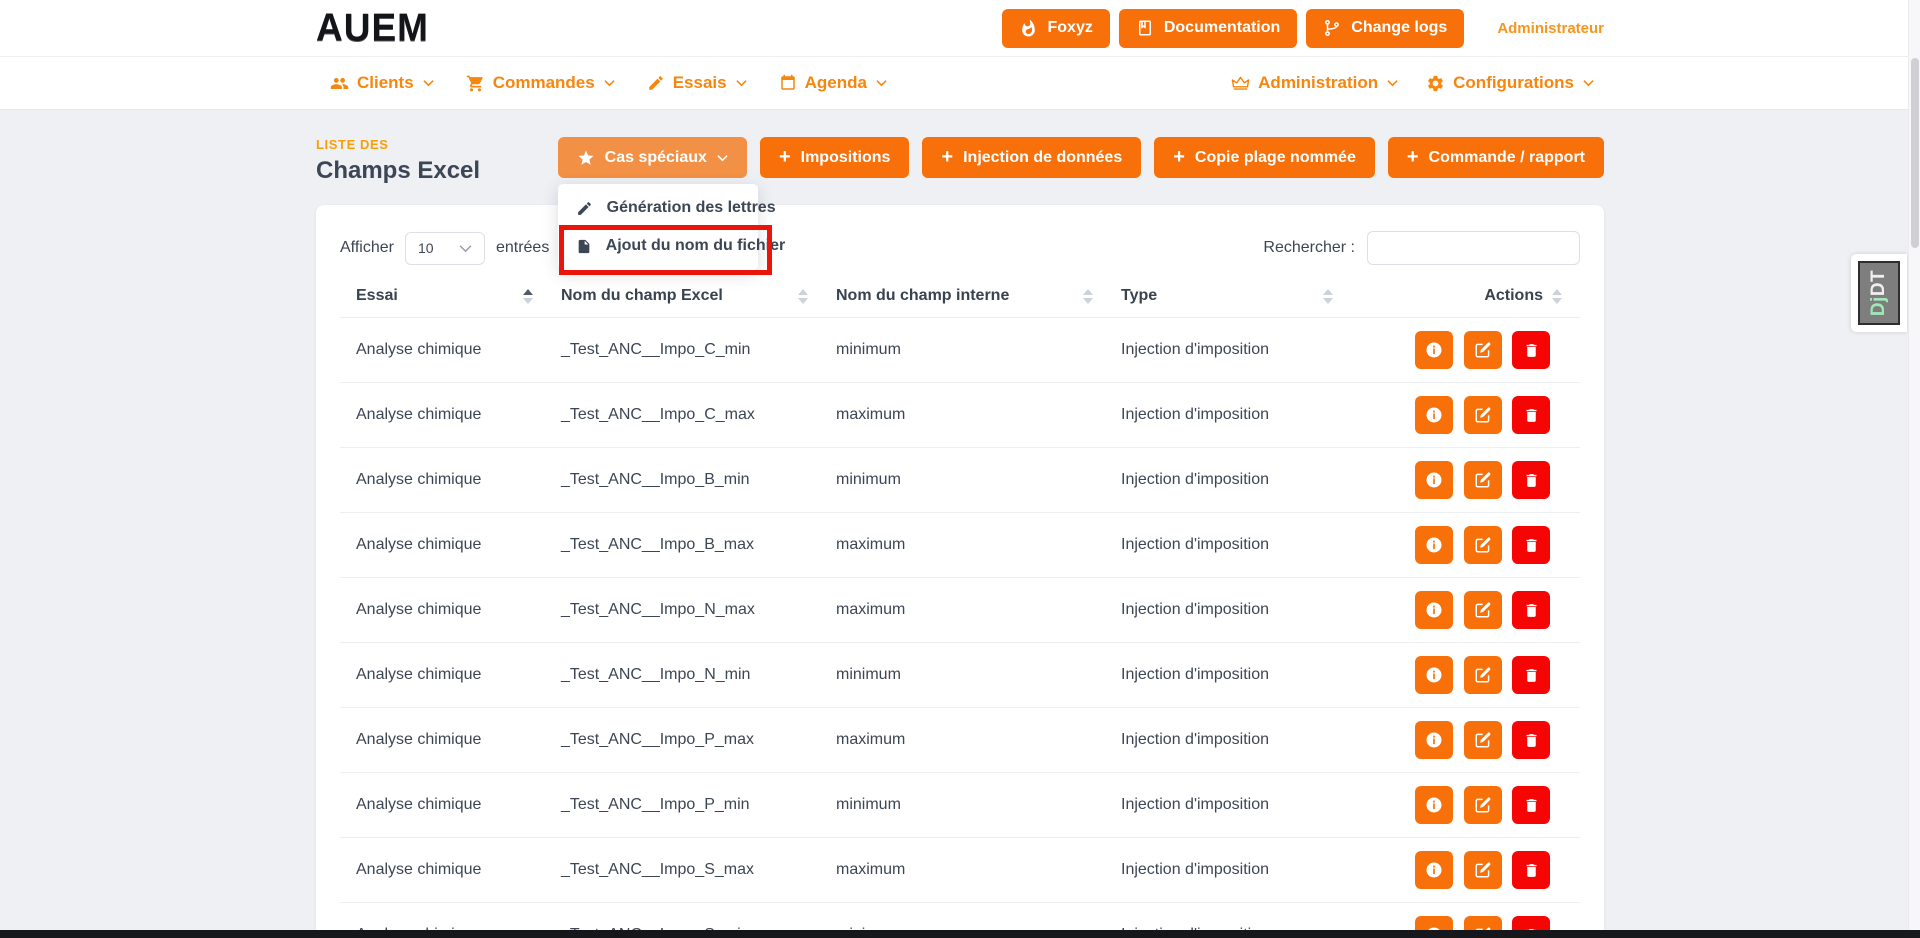 The width and height of the screenshot is (1920, 938). I want to click on debug-toolbar-handle: DjDT, so click(1879, 293).